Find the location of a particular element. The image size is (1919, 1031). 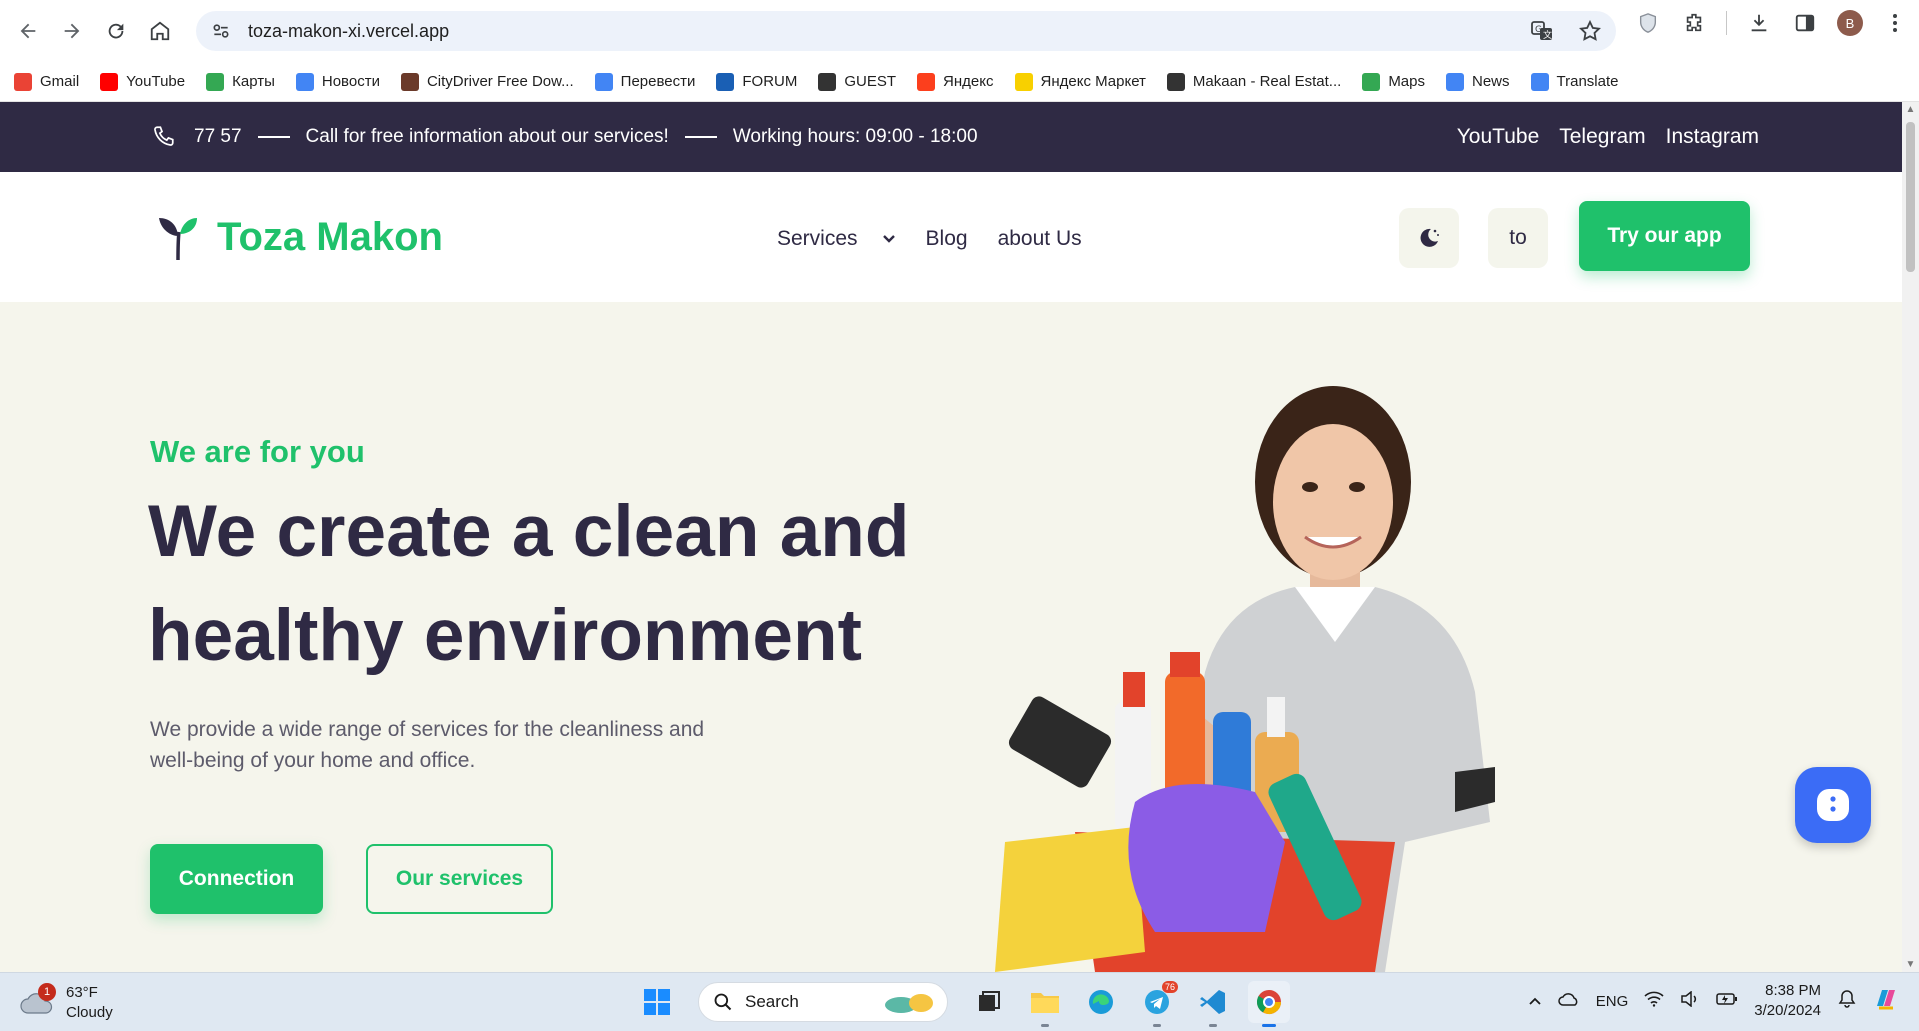

weather-temp: 63°F is located at coordinates (82, 992).